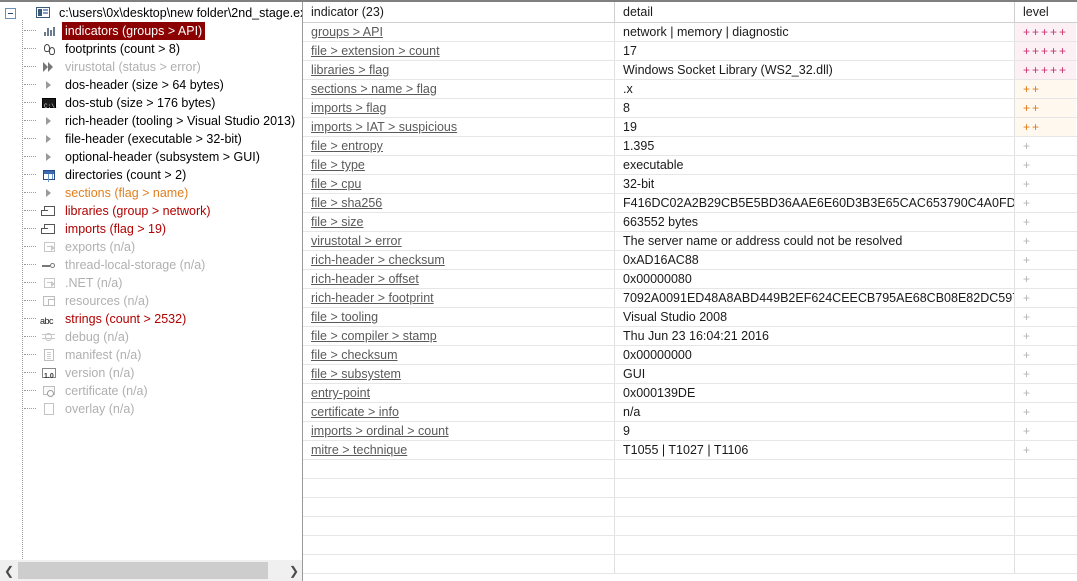 This screenshot has width=1077, height=581. Describe the element at coordinates (690, 450) in the screenshot. I see `table-row: mitre > technique T1055 | T1027 | T1106 +` at that location.